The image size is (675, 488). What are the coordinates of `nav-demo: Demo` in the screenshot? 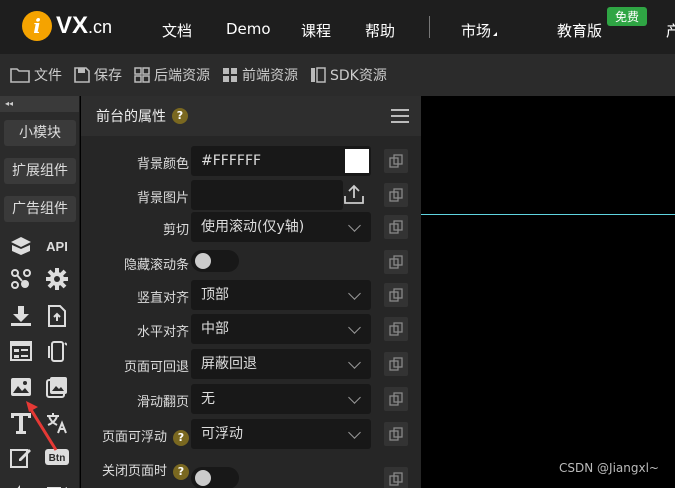 It's located at (248, 29).